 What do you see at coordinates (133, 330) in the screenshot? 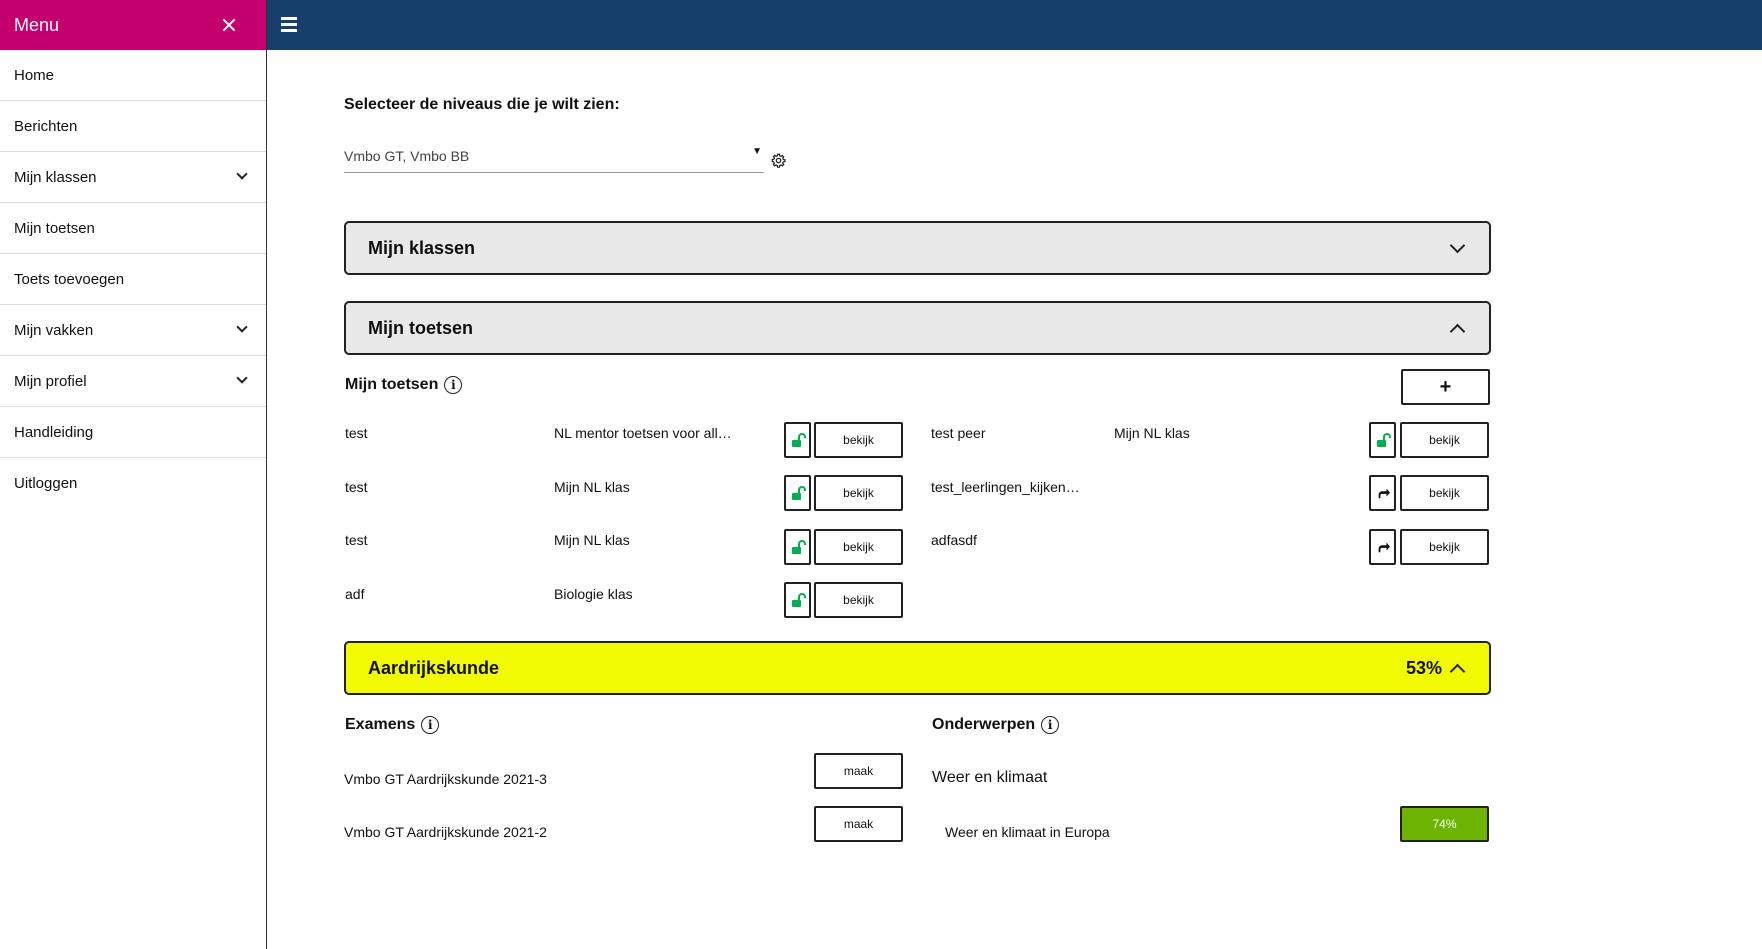
I see `sidebar-item-mijn-vakken: Mijn vakken` at bounding box center [133, 330].